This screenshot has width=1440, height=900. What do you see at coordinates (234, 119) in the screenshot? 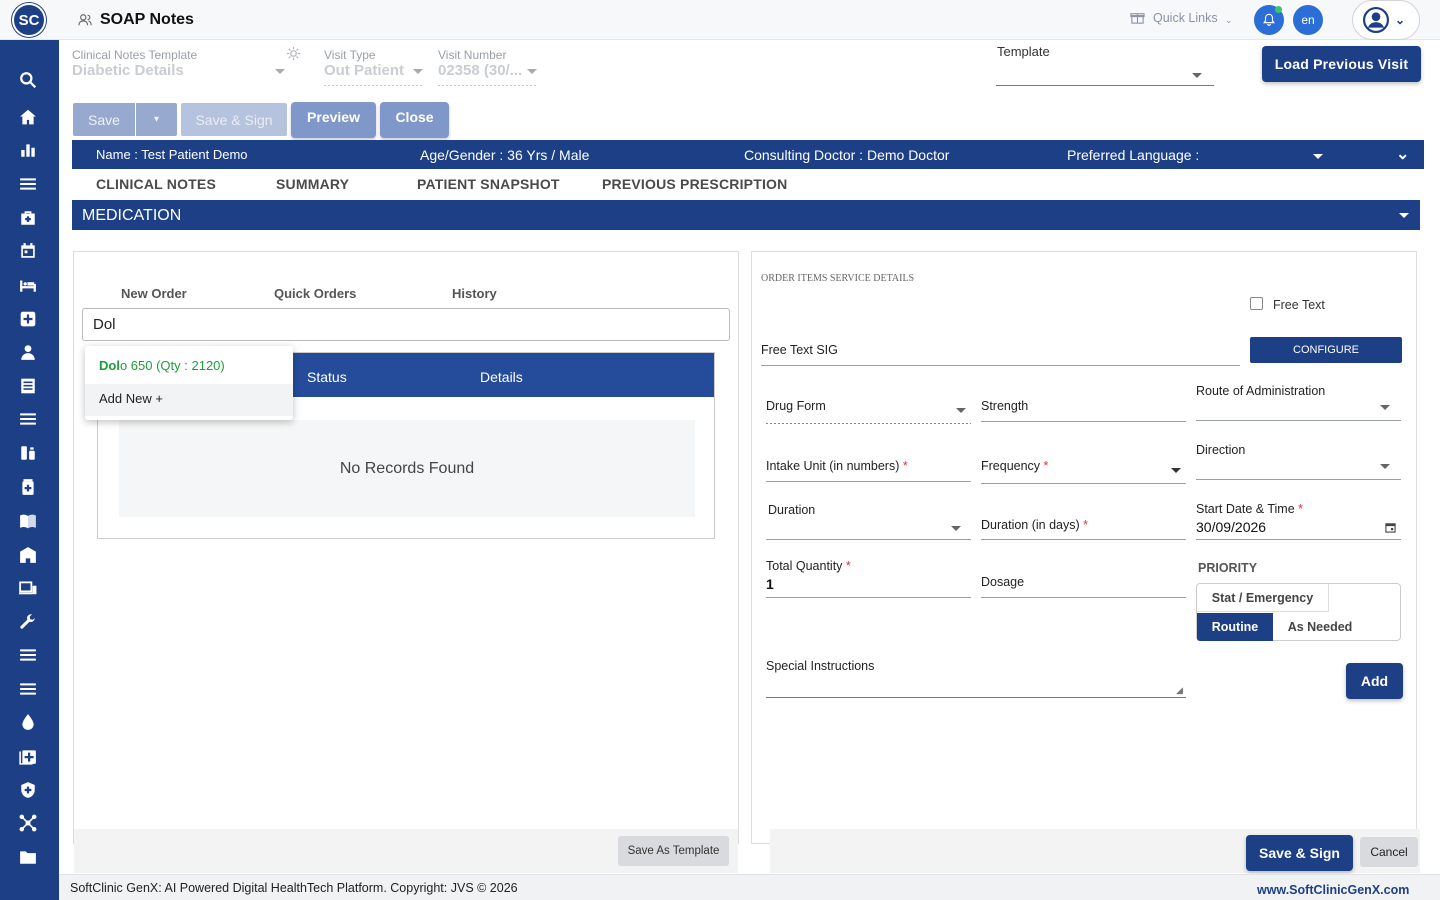
I see `save-sign-top-button: Save & Sign` at bounding box center [234, 119].